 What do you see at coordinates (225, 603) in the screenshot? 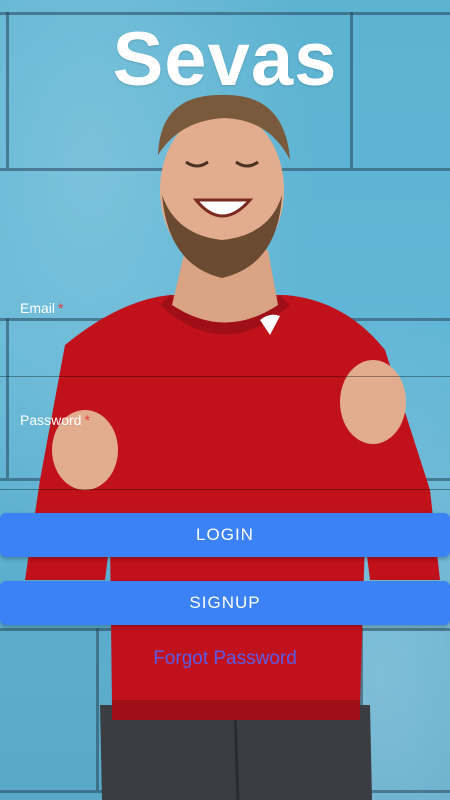
I see `signup-button: SIGNUP` at bounding box center [225, 603].